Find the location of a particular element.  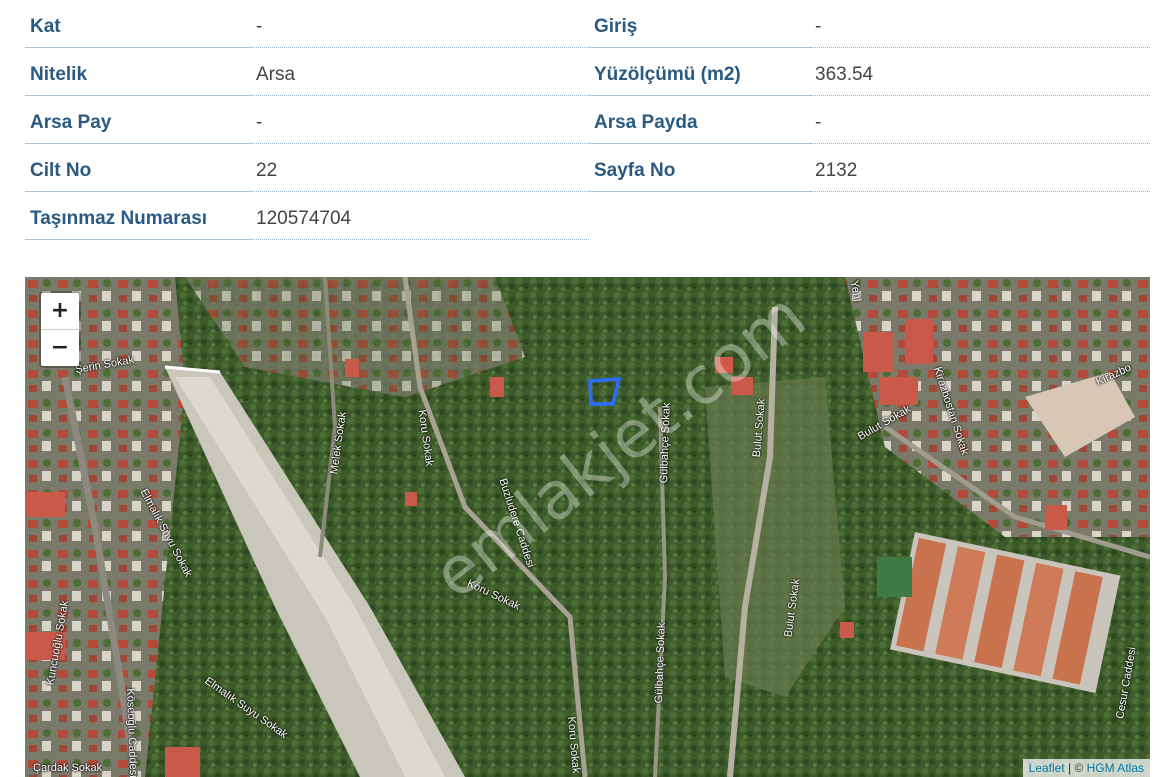

info-row: Taşınmaz Numarası 120574704 is located at coordinates (587, 222).